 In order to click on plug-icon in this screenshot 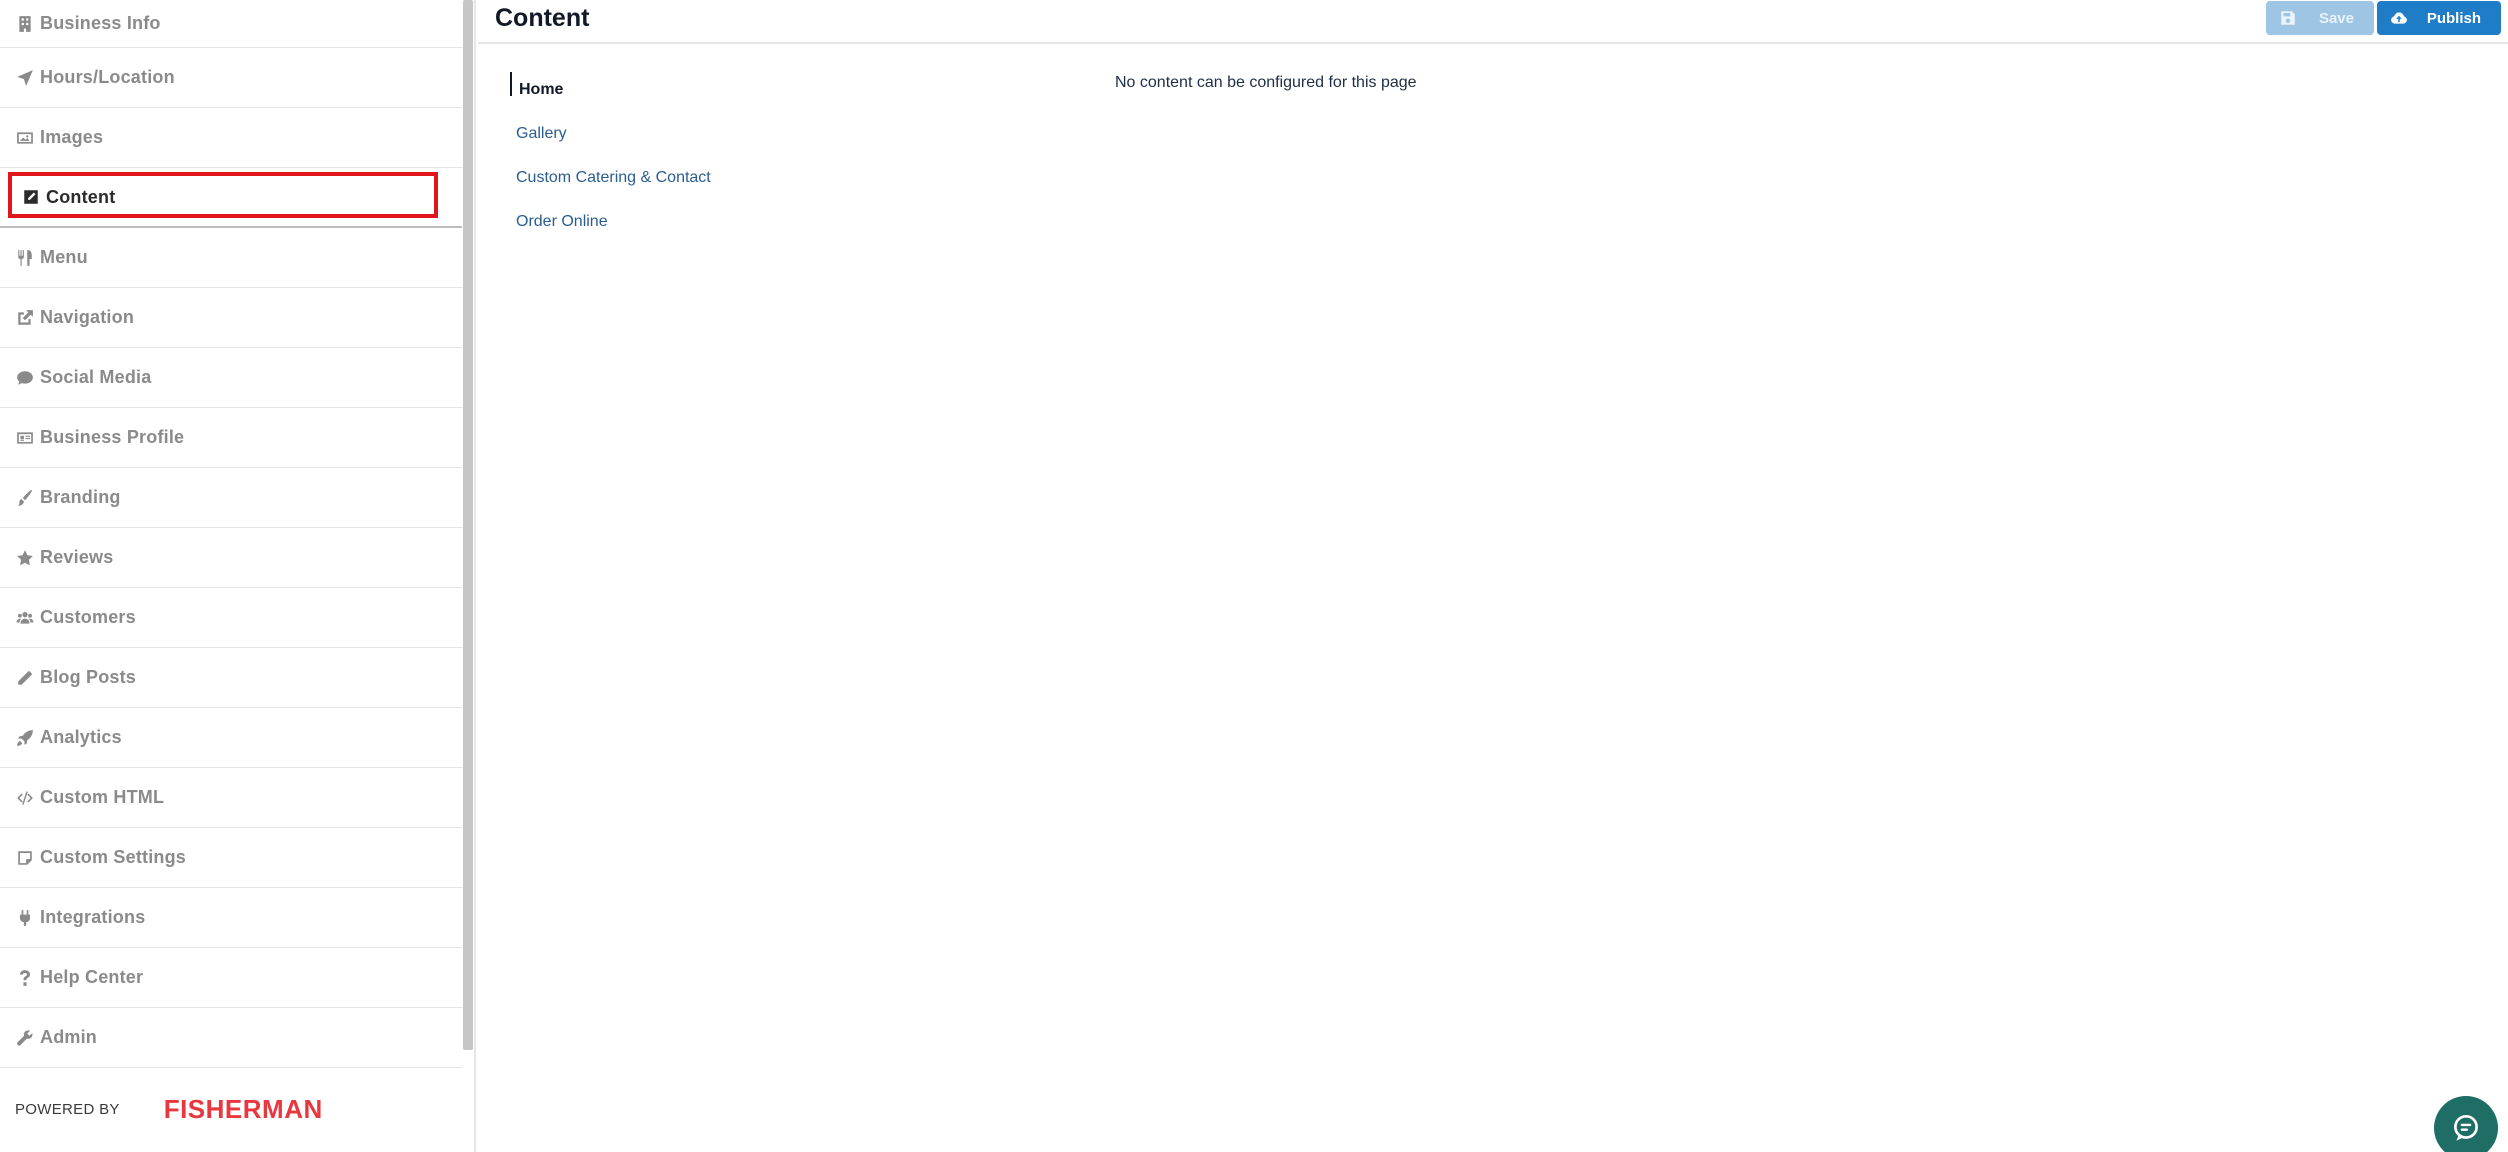, I will do `click(25, 918)`.